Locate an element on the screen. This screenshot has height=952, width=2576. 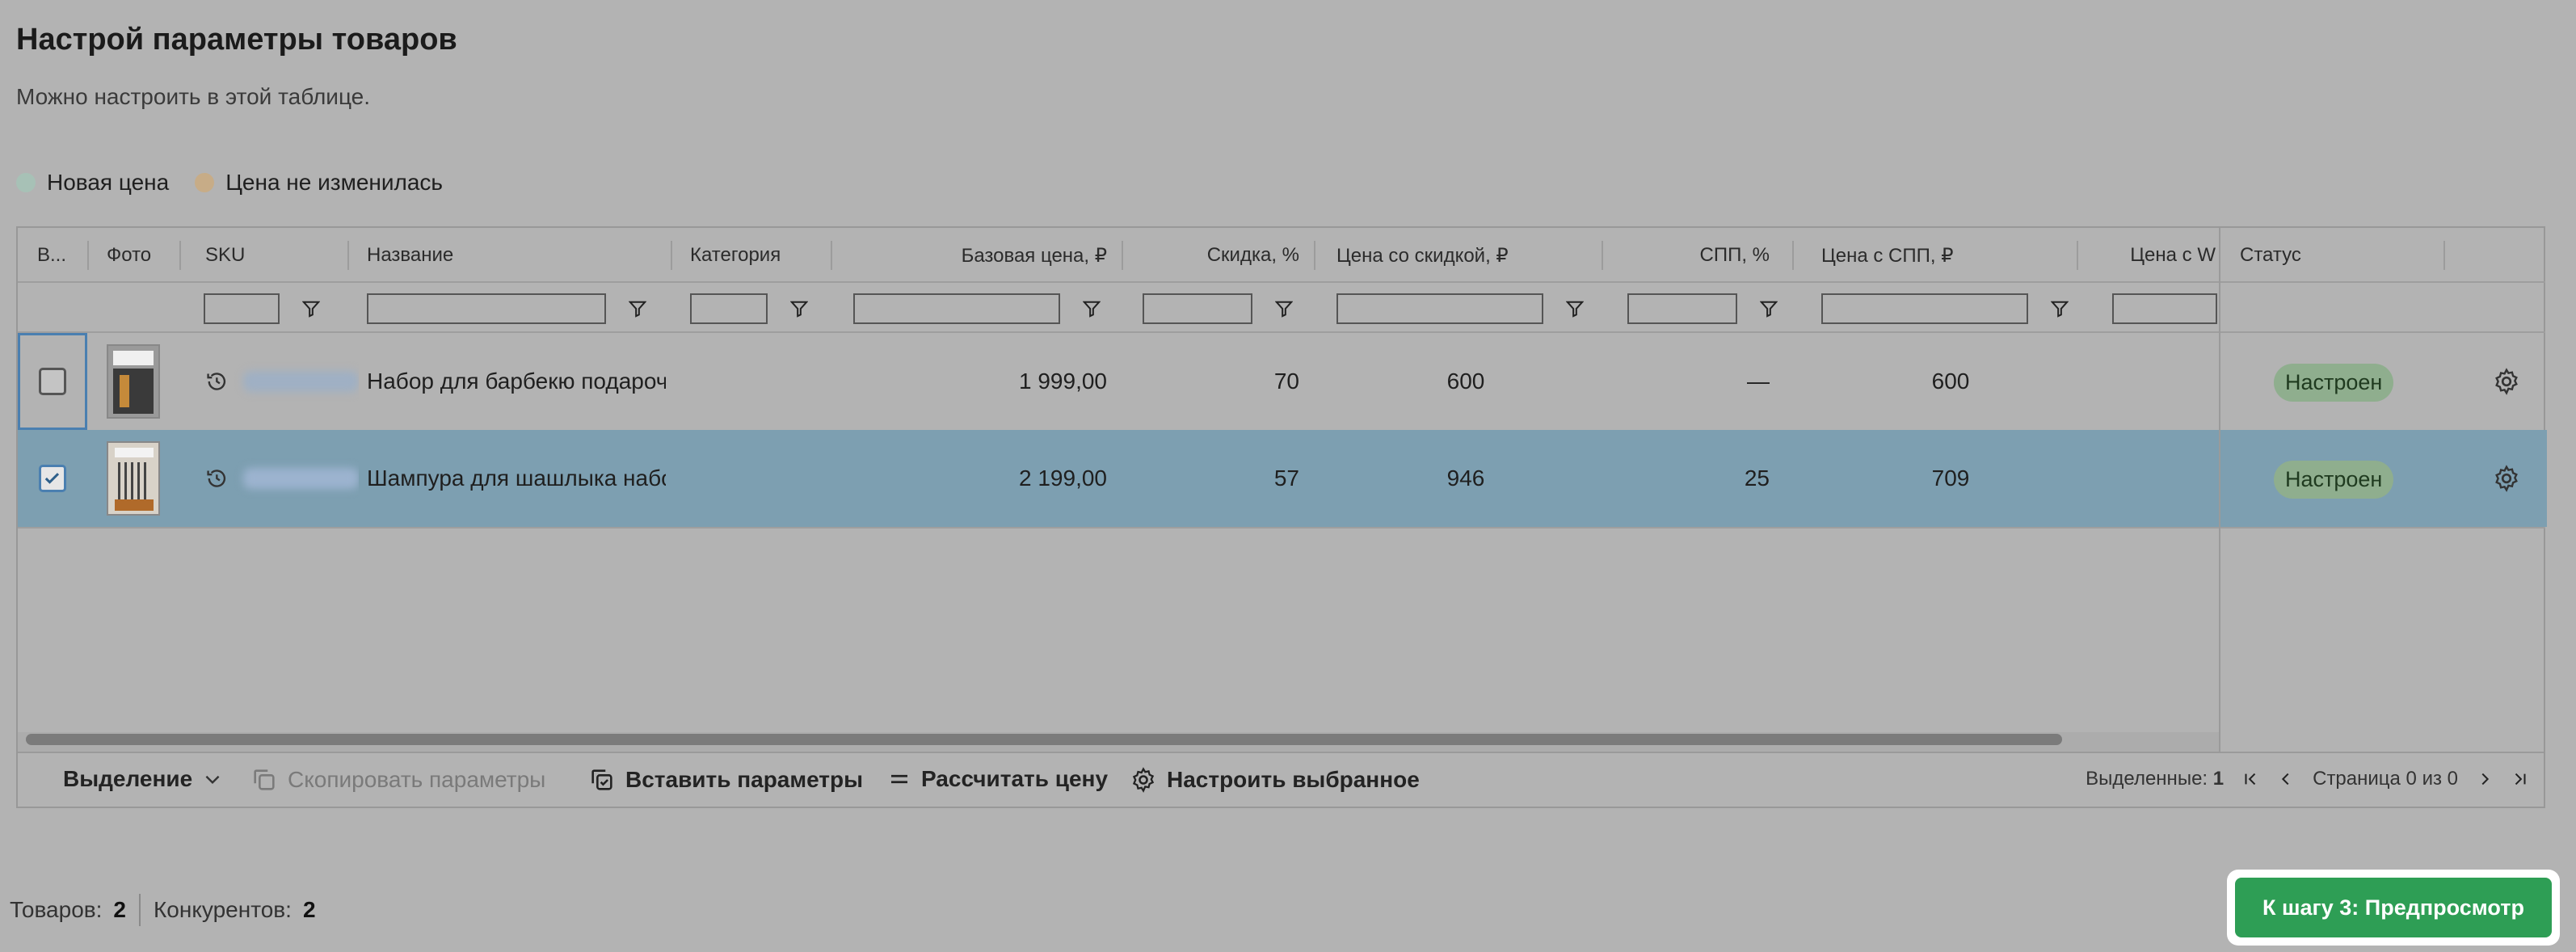
selected-label: Выделенные: is located at coordinates (2147, 779).